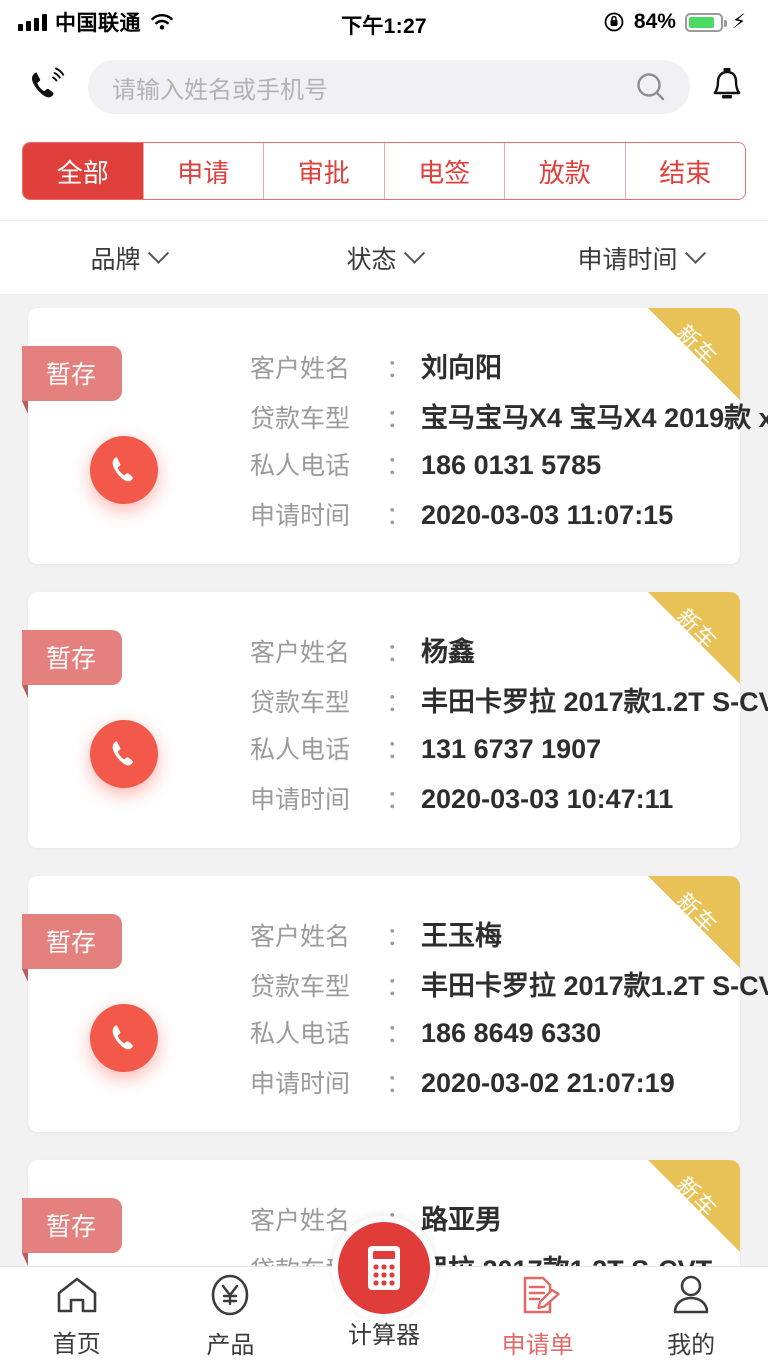 The image size is (768, 1366). Describe the element at coordinates (538, 1316) in the screenshot. I see `nav-item-applications: 申请单` at that location.